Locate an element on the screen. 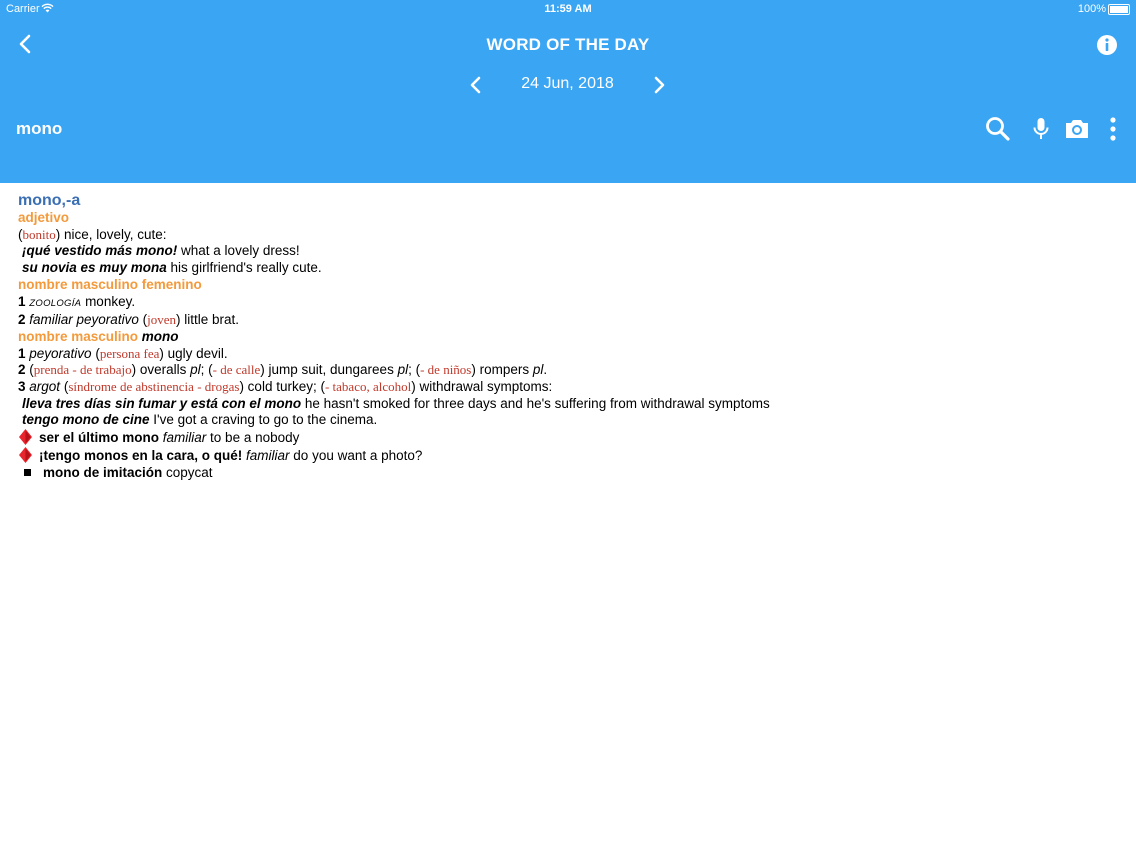  info-button is located at coordinates (1107, 45).